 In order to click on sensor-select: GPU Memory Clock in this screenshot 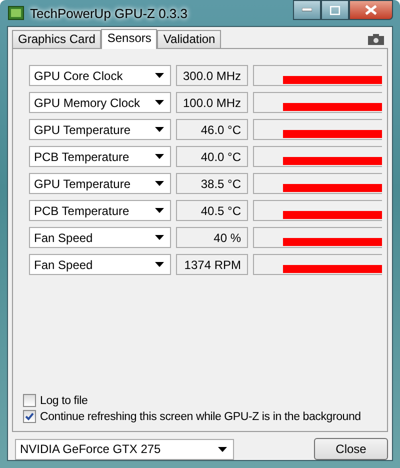, I will do `click(100, 102)`.